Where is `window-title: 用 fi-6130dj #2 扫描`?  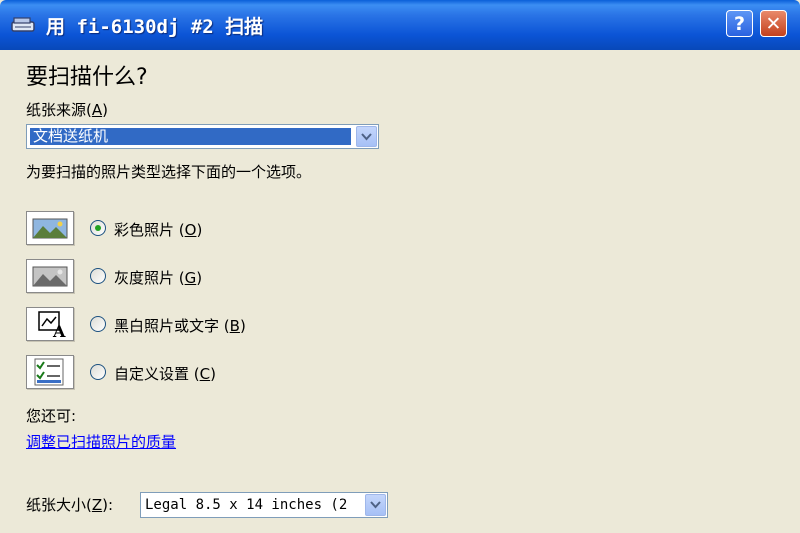
window-title: 用 fi-6130dj #2 扫描 is located at coordinates (155, 27).